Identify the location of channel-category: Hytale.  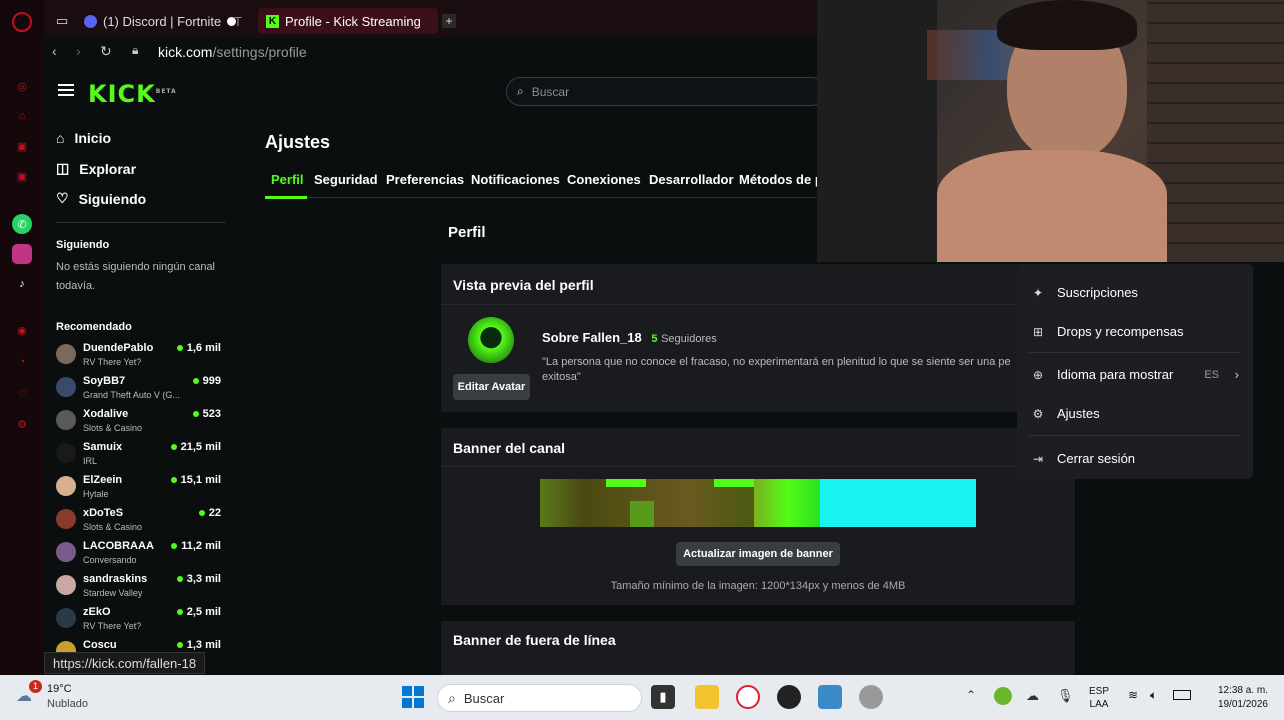
(96, 494).